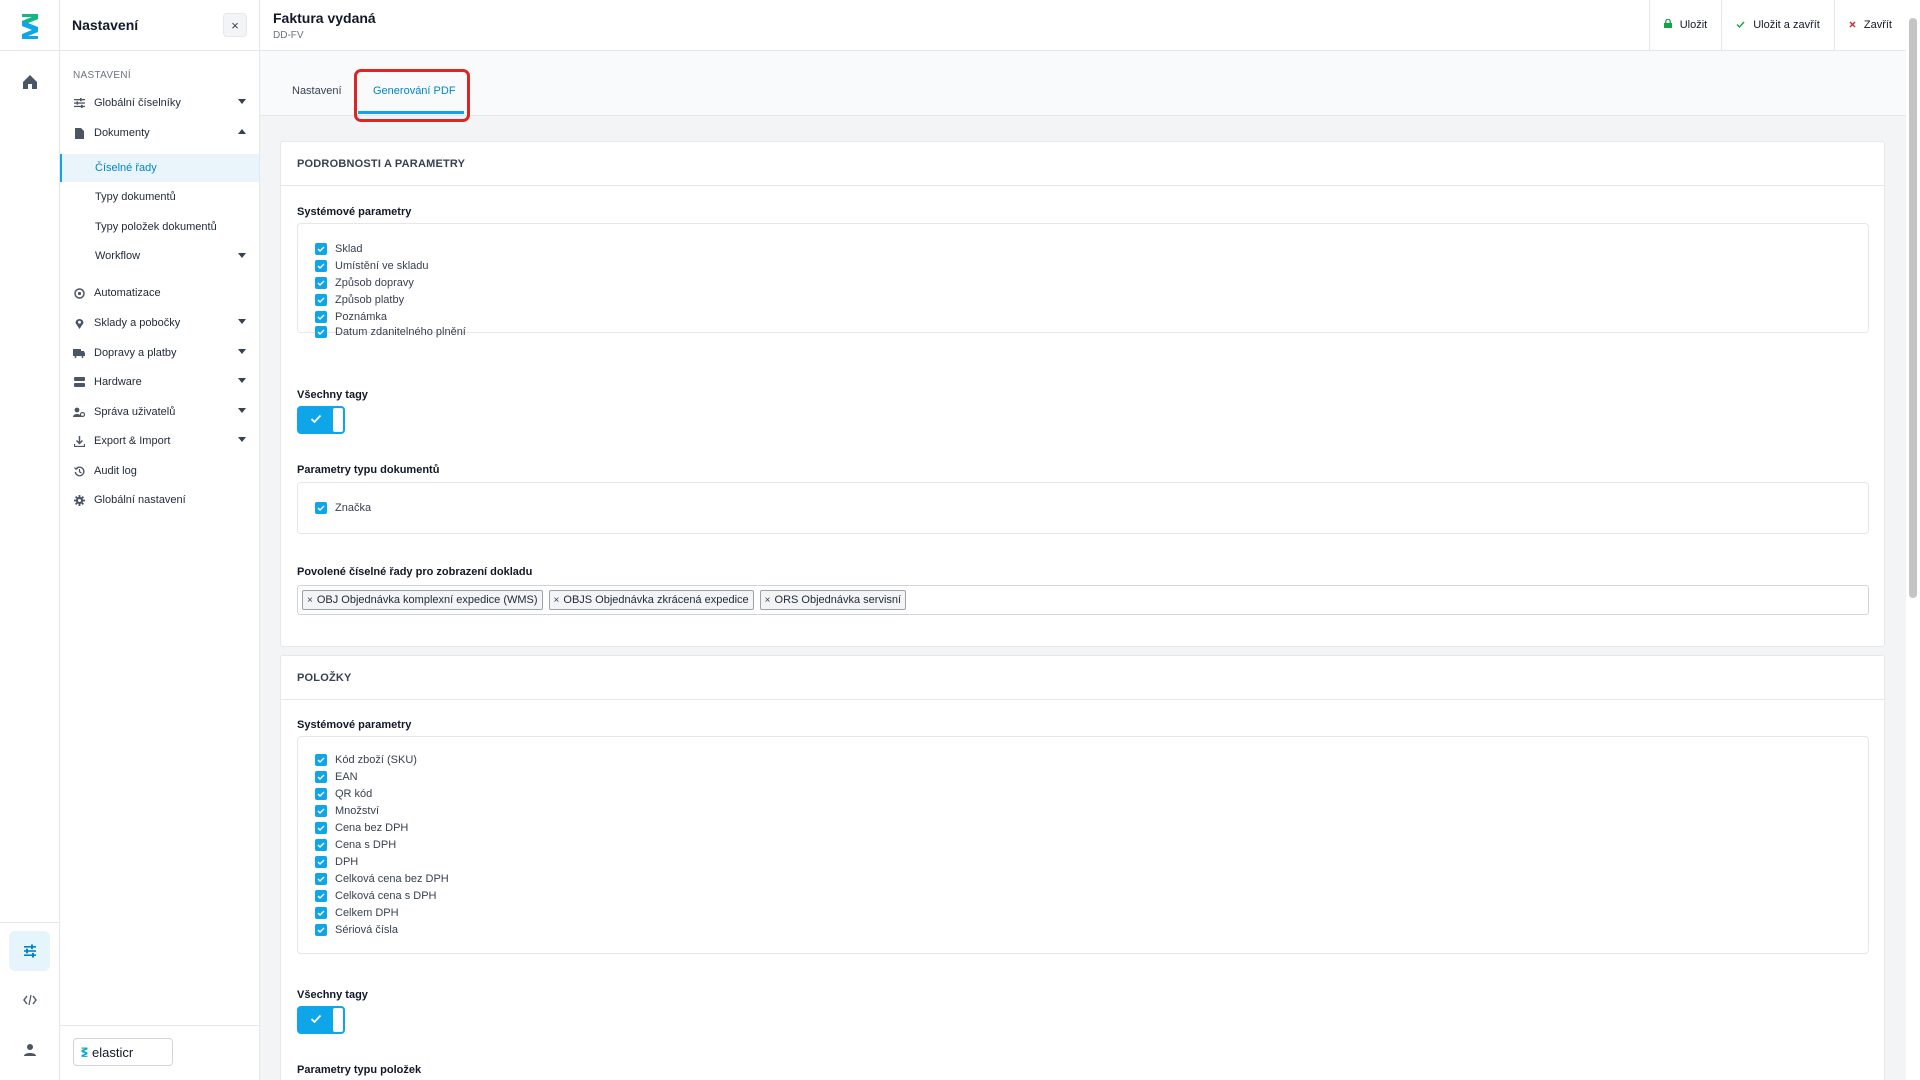  Describe the element at coordinates (382, 879) in the screenshot. I see `checkbox-row: Celková cena bez DPH` at that location.